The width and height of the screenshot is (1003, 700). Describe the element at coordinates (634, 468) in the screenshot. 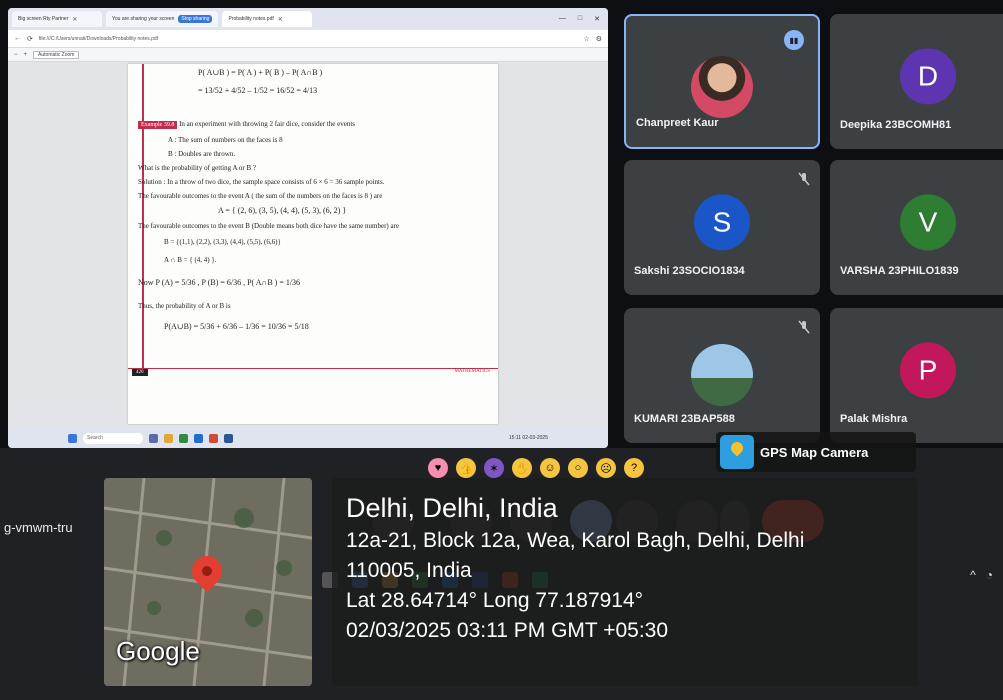

I see `thinking-reaction-icon: ?` at that location.